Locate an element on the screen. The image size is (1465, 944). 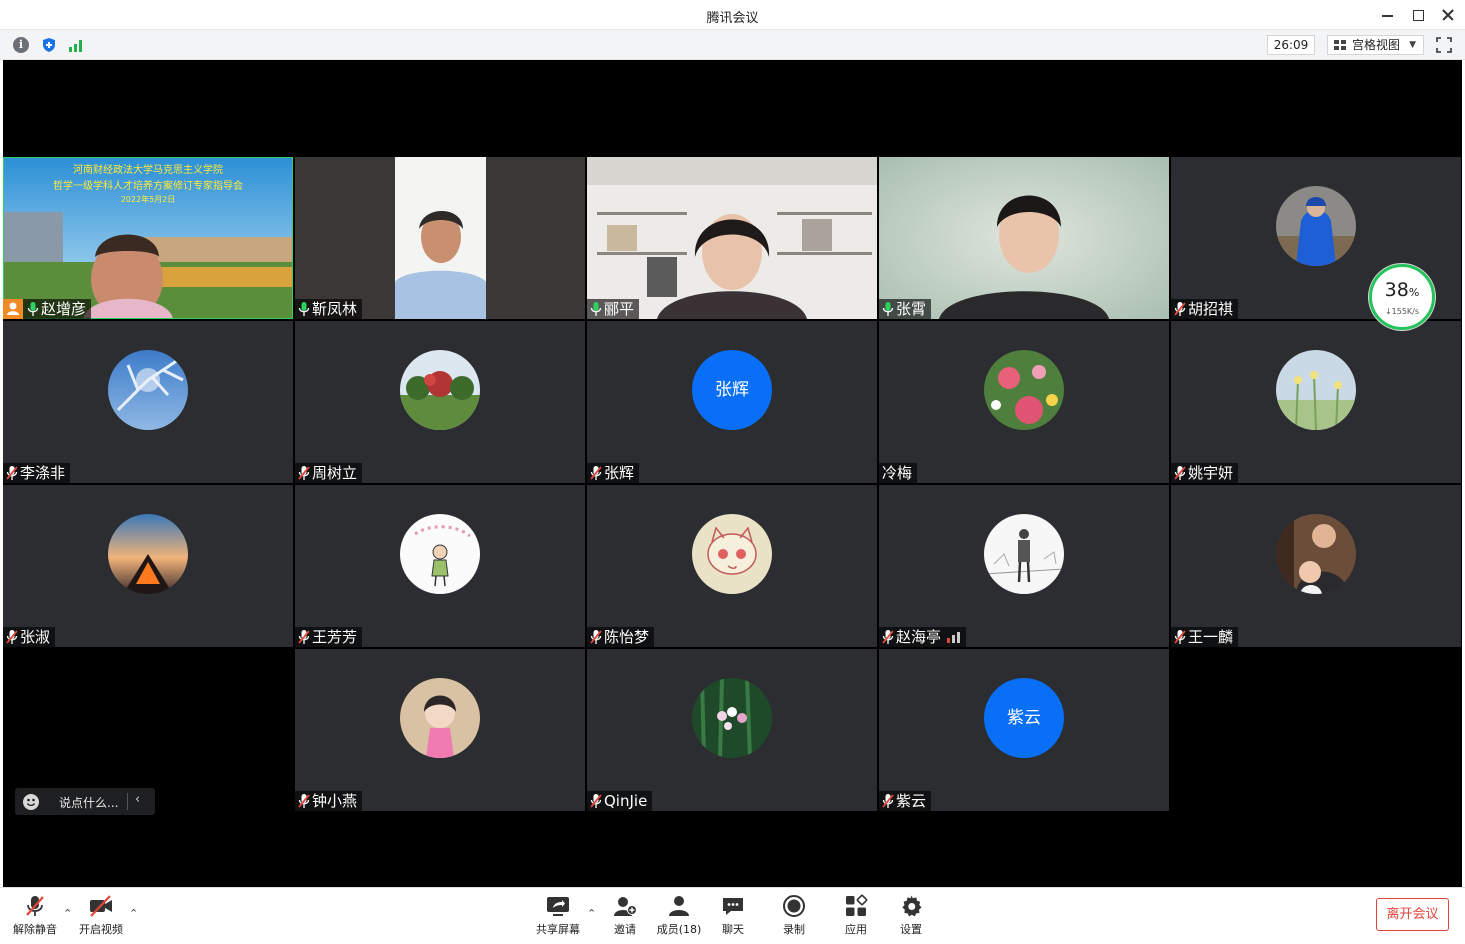
participant-name: 郦平 is located at coordinates (619, 309).